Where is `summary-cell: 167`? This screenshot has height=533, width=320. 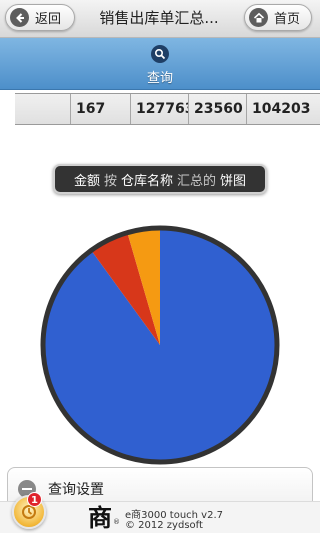
summary-cell: 167 is located at coordinates (101, 109).